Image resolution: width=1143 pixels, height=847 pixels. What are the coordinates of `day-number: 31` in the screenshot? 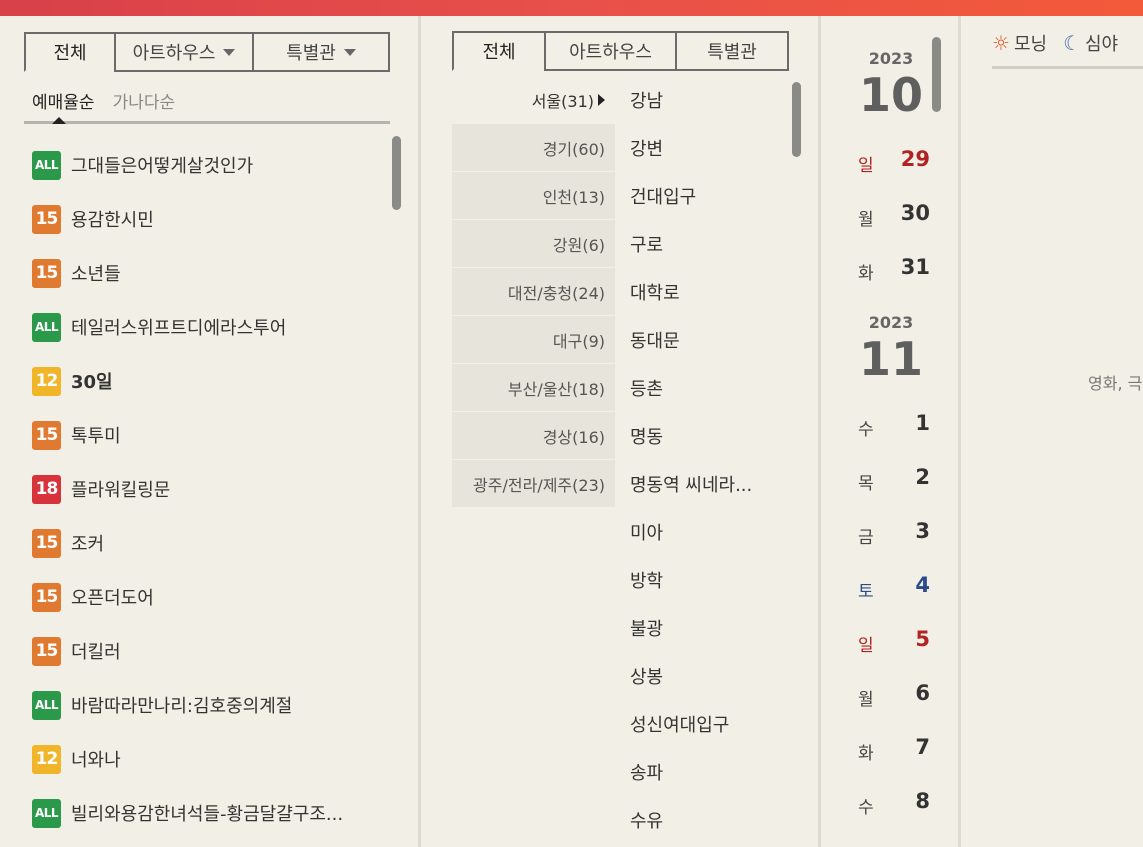 It's located at (915, 267).